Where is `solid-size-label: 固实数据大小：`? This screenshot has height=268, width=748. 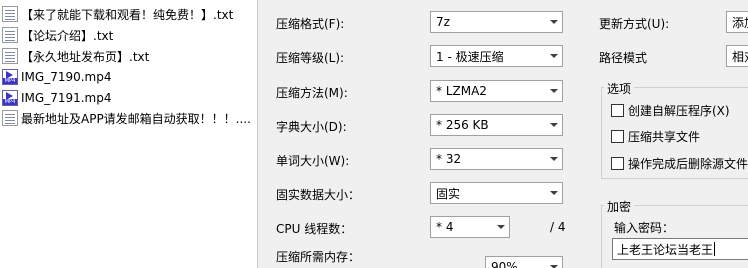 solid-size-label: 固实数据大小： is located at coordinates (318, 195).